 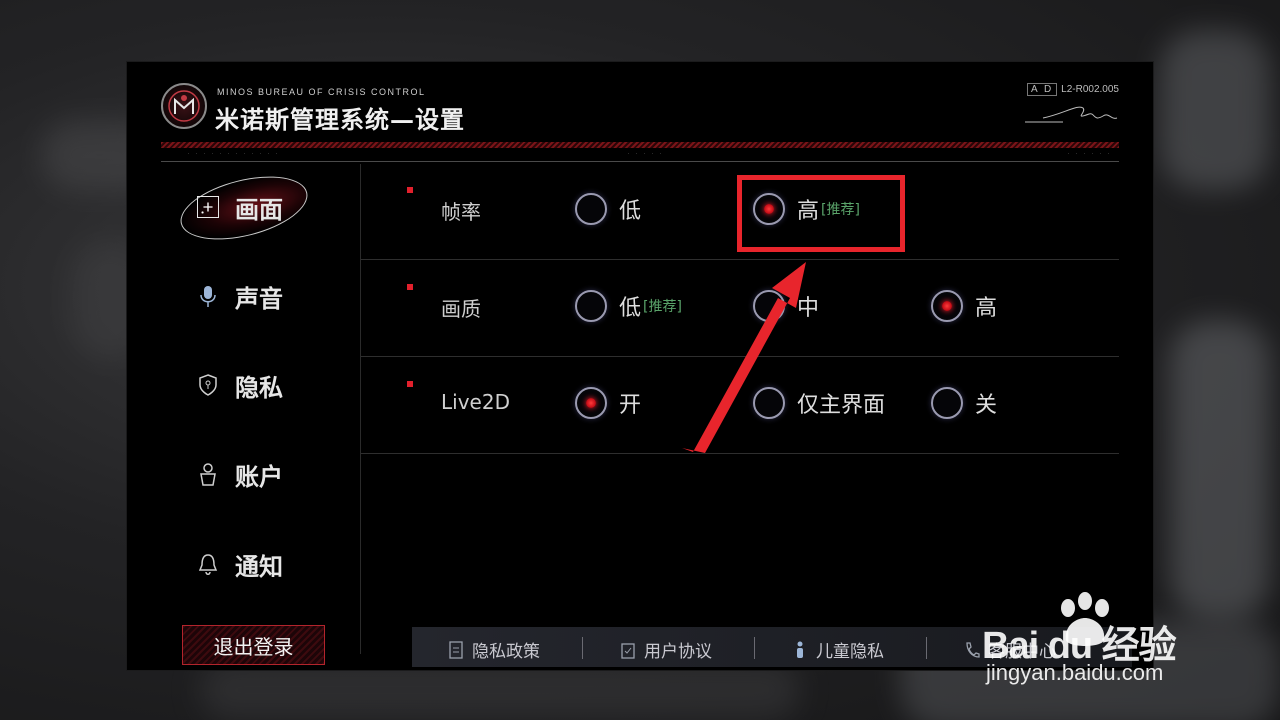 I want to click on shield-icon, so click(x=208, y=385).